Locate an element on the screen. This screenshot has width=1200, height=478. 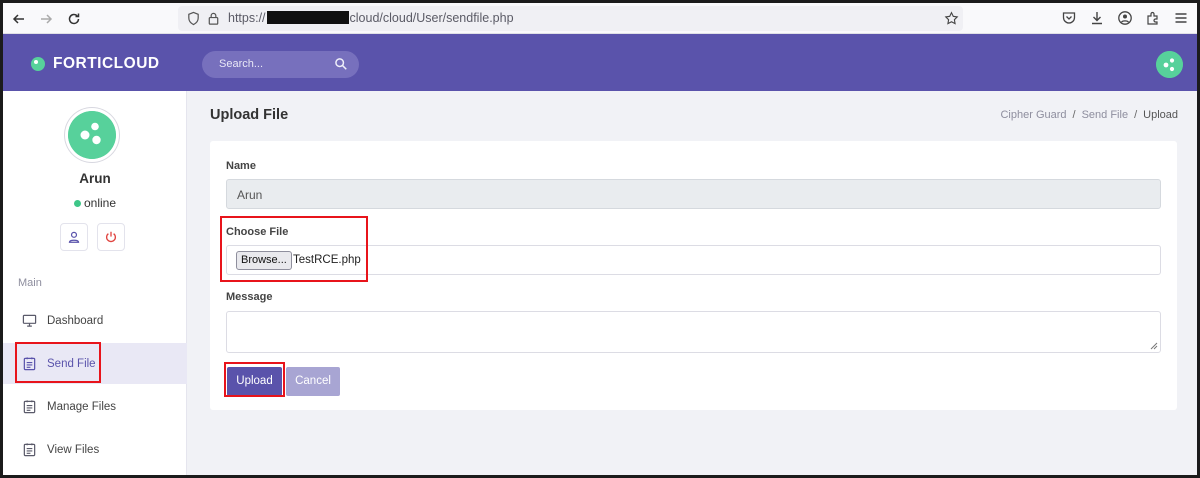
online-dot-icon is located at coordinates (77, 203).